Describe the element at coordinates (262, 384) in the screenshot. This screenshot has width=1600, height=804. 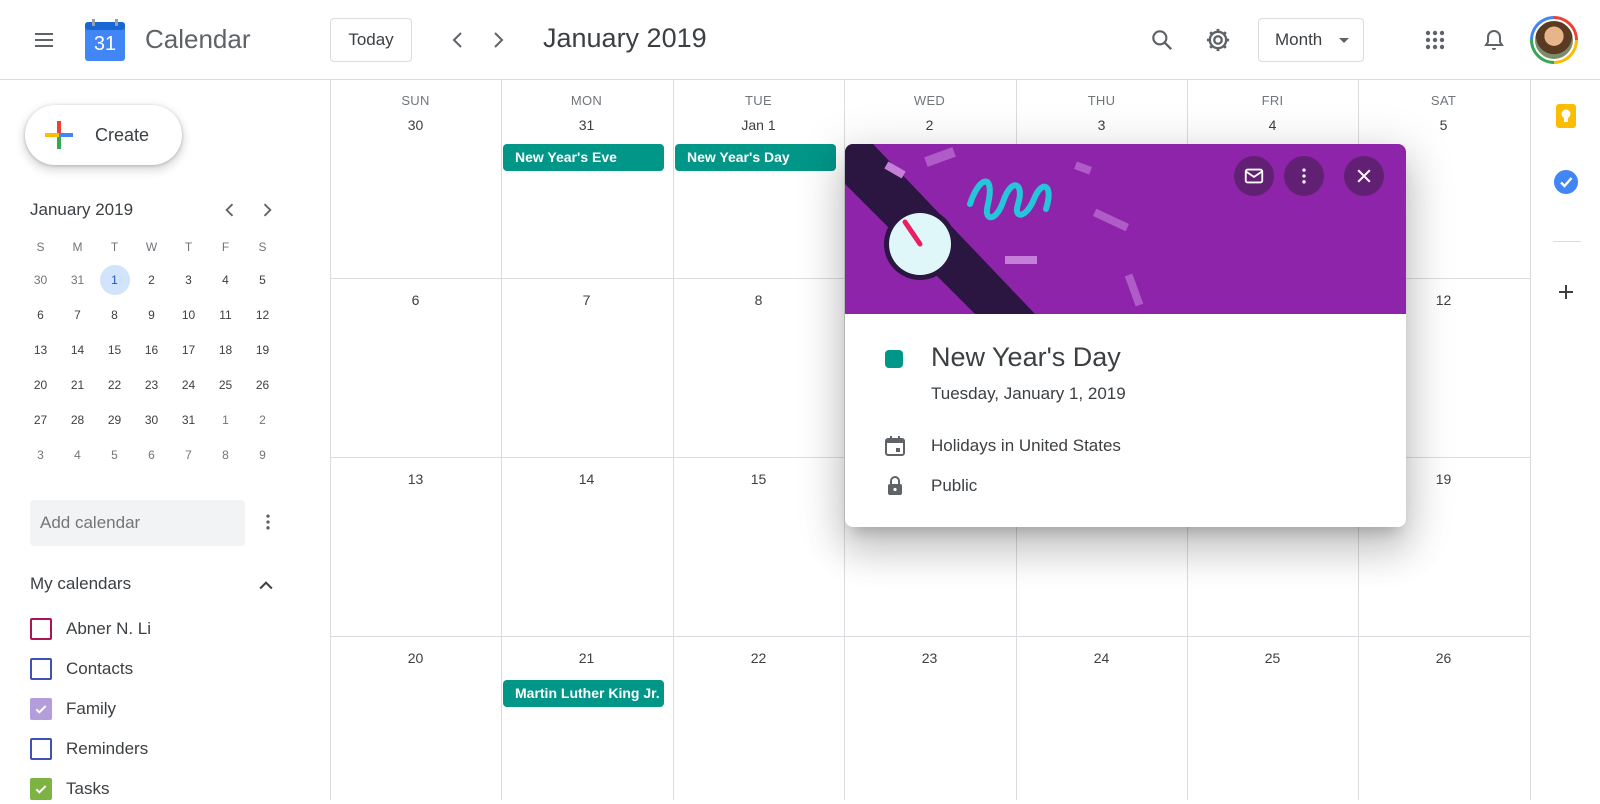
I see `mini-calendar-day: 26` at that location.